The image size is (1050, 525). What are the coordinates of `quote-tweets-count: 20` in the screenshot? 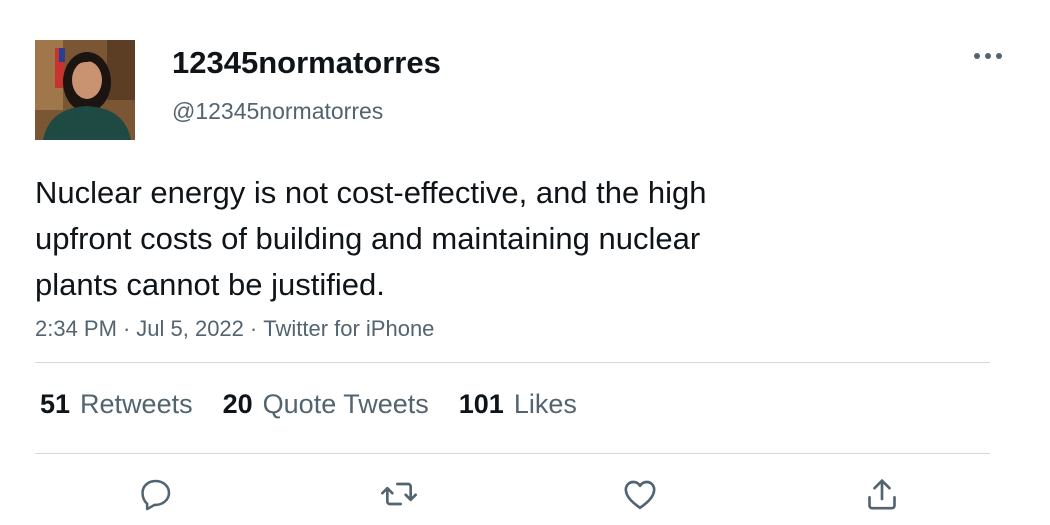 It's located at (237, 404).